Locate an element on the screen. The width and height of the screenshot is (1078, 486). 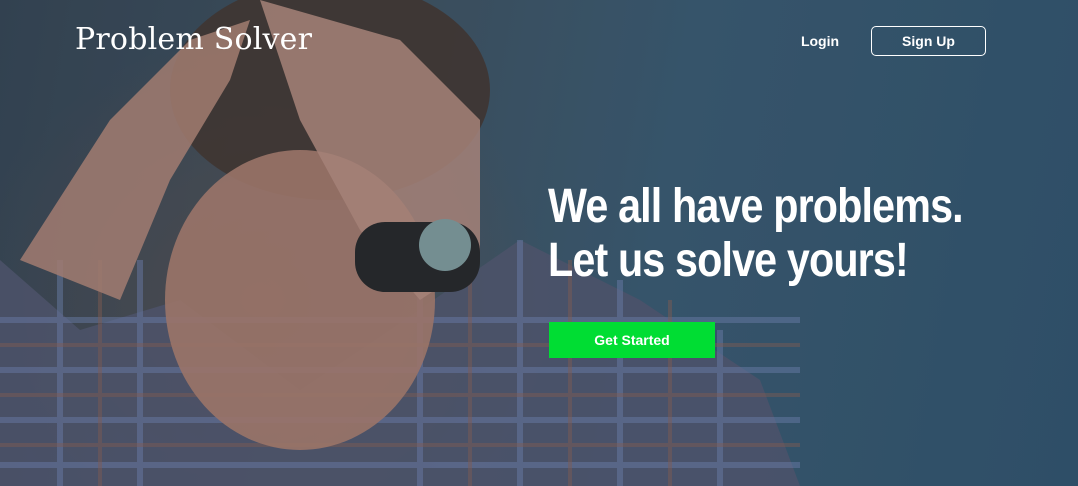
get-started-button: Get Started is located at coordinates (632, 340).